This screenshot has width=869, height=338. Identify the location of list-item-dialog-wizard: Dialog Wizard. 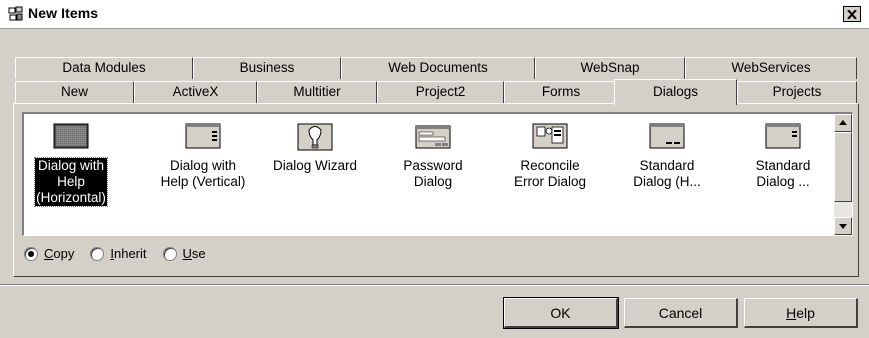
(315, 146).